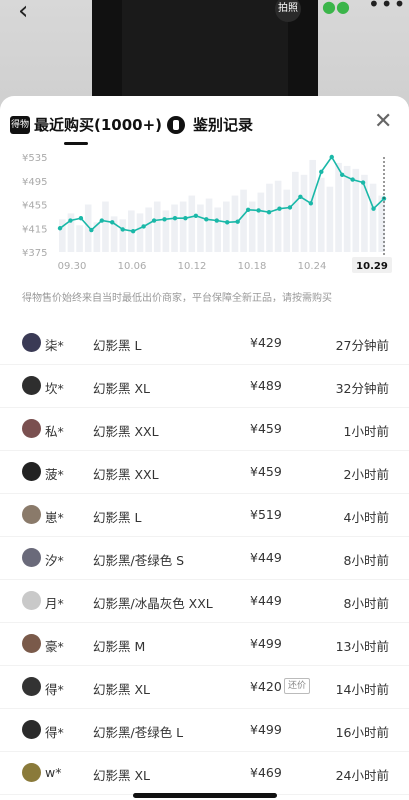 This screenshot has width=409, height=800. Describe the element at coordinates (34, 182) in the screenshot. I see `y-tick-label: ¥495` at that location.